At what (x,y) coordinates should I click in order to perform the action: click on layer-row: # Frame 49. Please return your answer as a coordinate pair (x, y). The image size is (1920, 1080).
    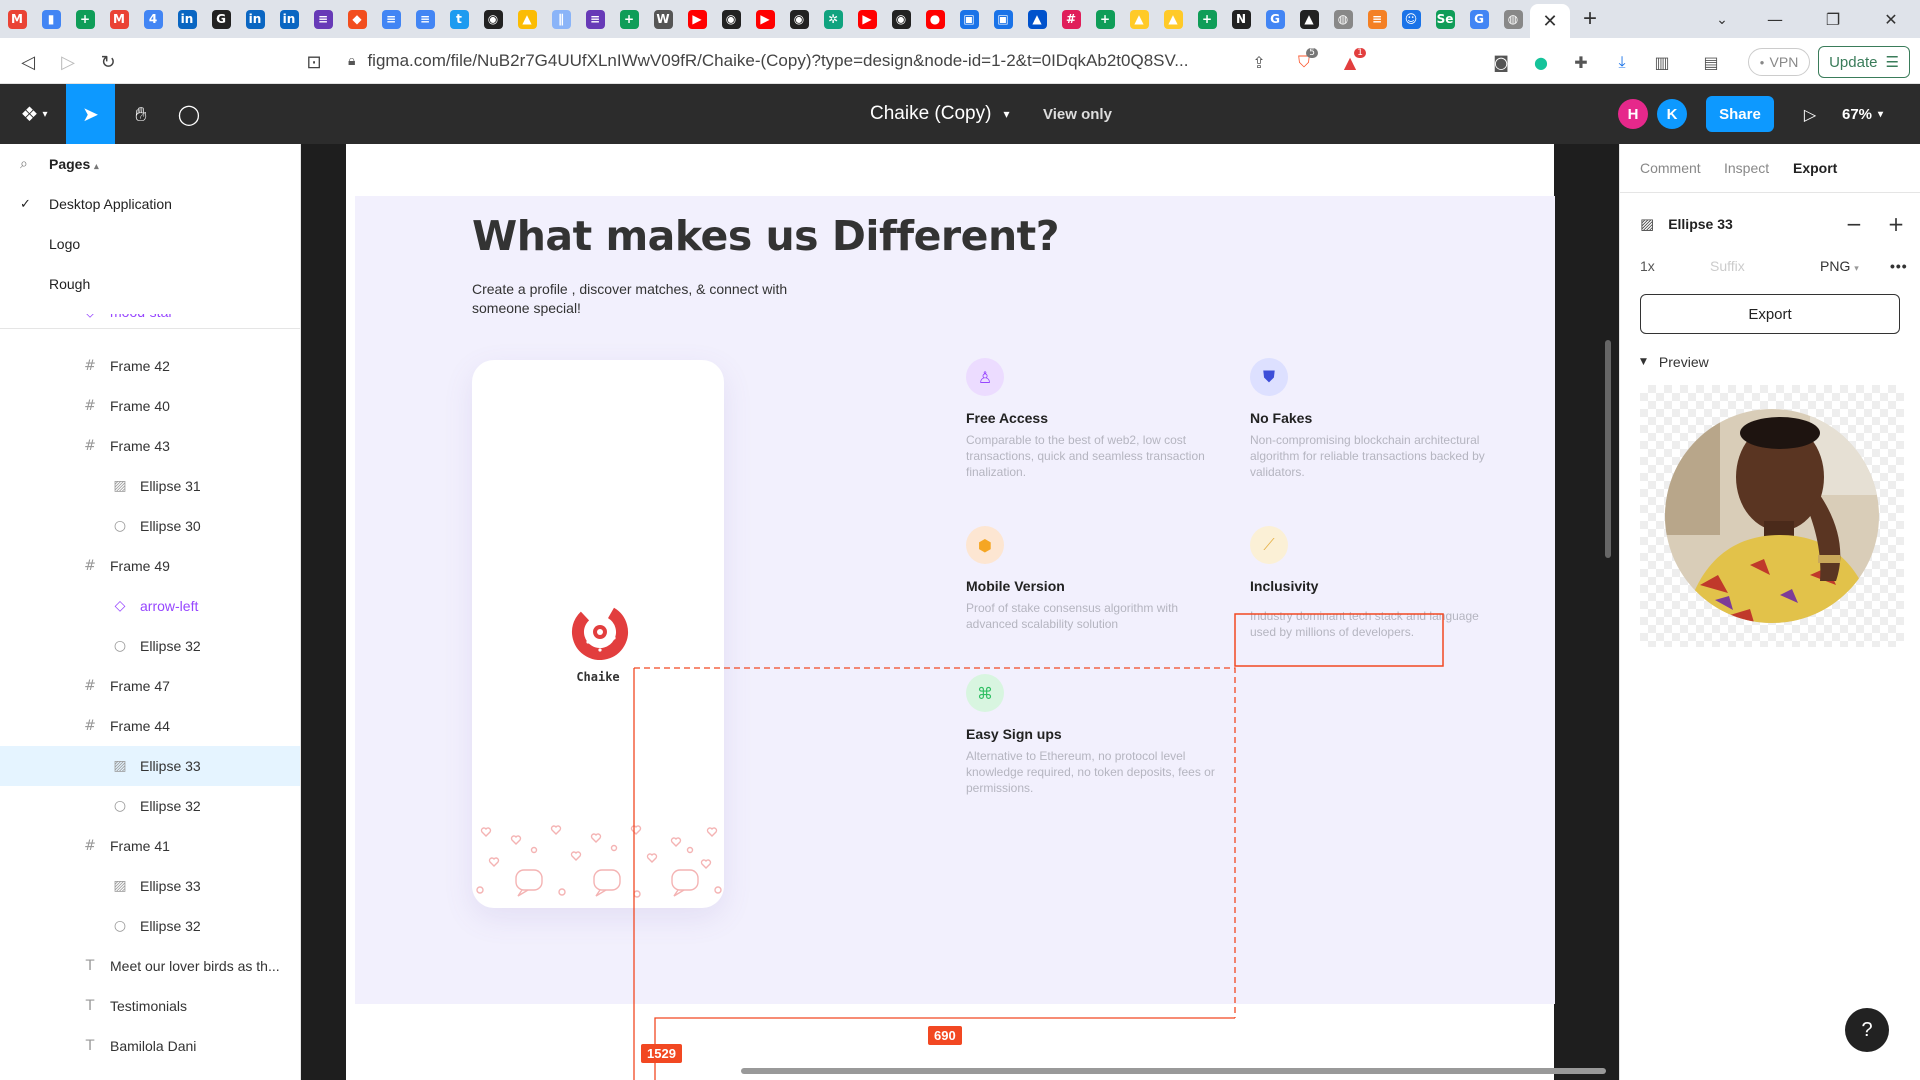
    Looking at the image, I should click on (150, 566).